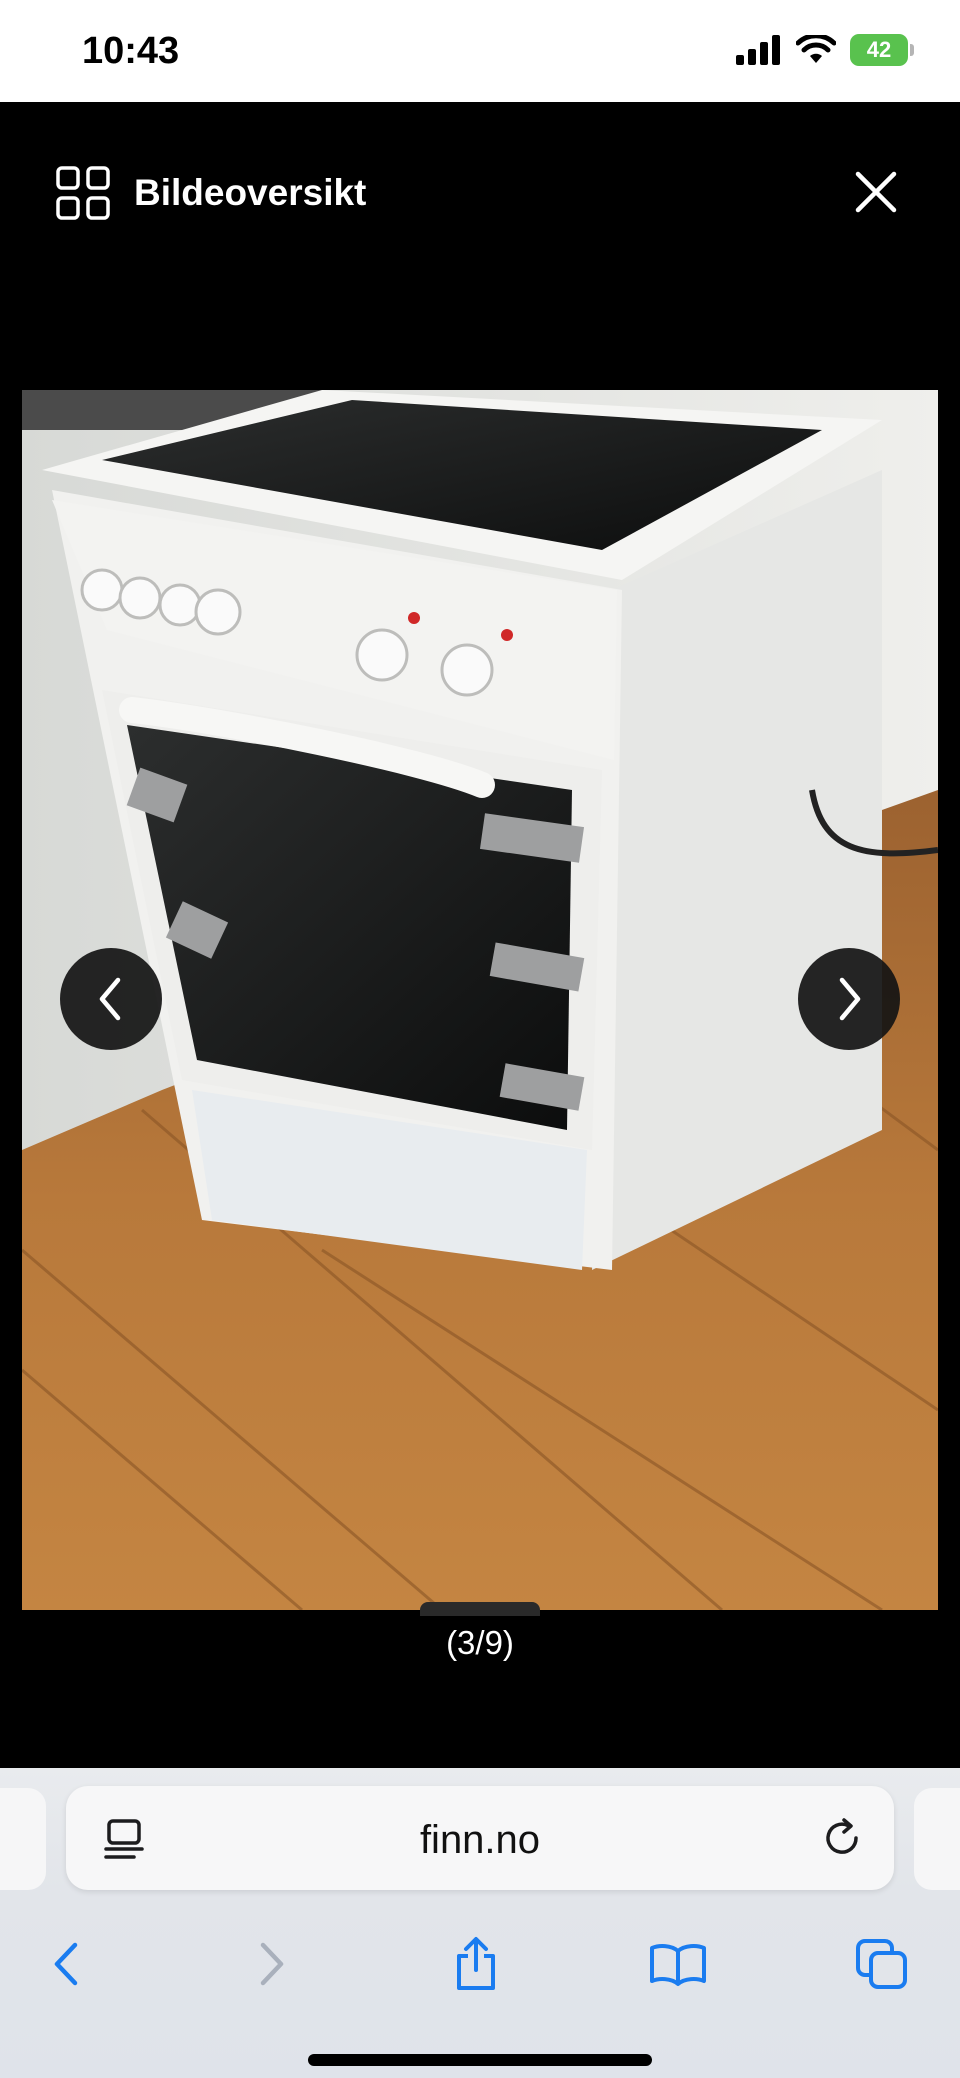 This screenshot has height=2078, width=960. I want to click on forward-button, so click(272, 1964).